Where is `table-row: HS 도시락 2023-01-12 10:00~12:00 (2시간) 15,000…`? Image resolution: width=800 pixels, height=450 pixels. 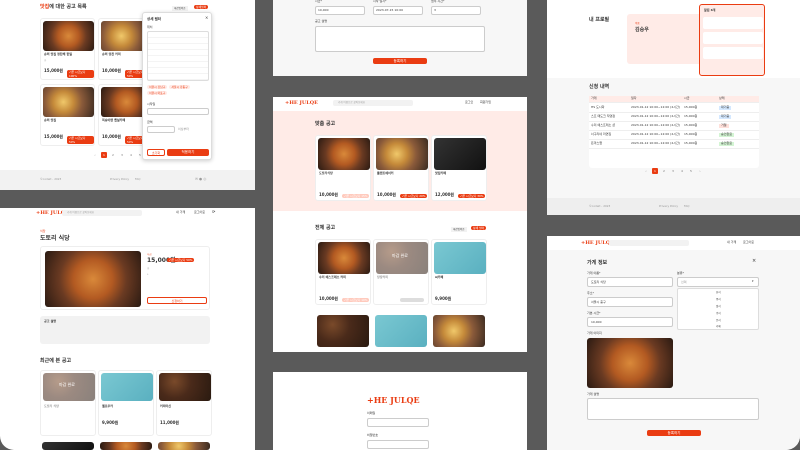
table-row: HS 도시락 2023-01-12 10:00~12:00 (2시간) 15,000… is located at coordinates (674, 108).